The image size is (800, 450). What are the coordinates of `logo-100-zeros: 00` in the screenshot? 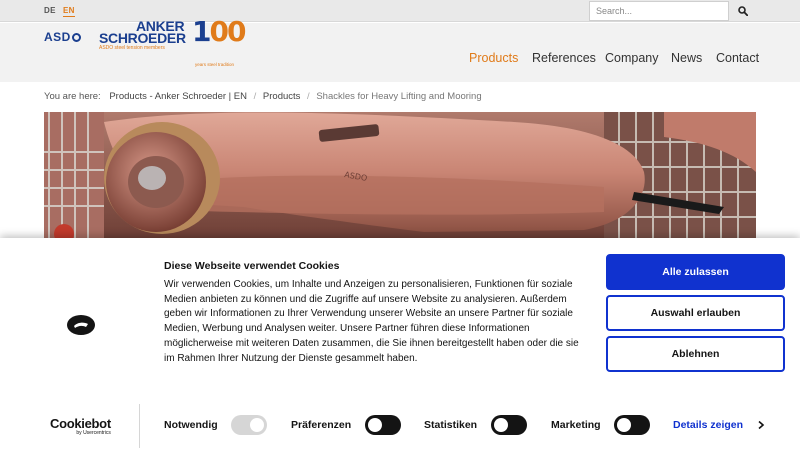 It's located at (227, 31).